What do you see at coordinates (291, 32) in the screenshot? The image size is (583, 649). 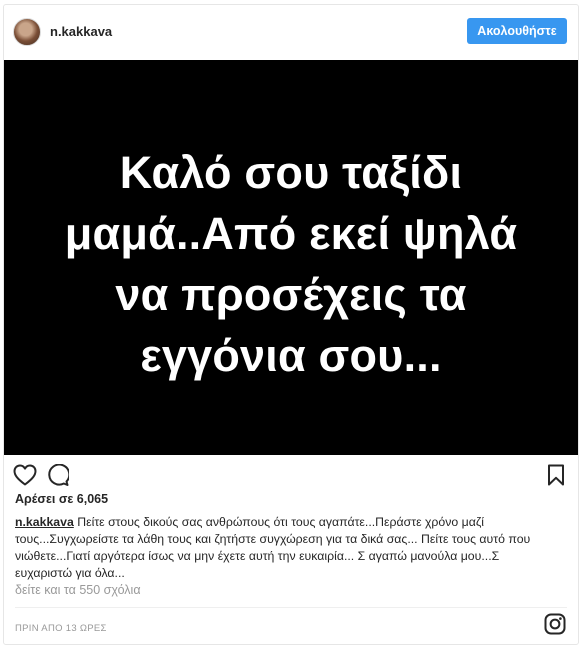 I see `post-header: n.kakkava Ακολουθήστε` at bounding box center [291, 32].